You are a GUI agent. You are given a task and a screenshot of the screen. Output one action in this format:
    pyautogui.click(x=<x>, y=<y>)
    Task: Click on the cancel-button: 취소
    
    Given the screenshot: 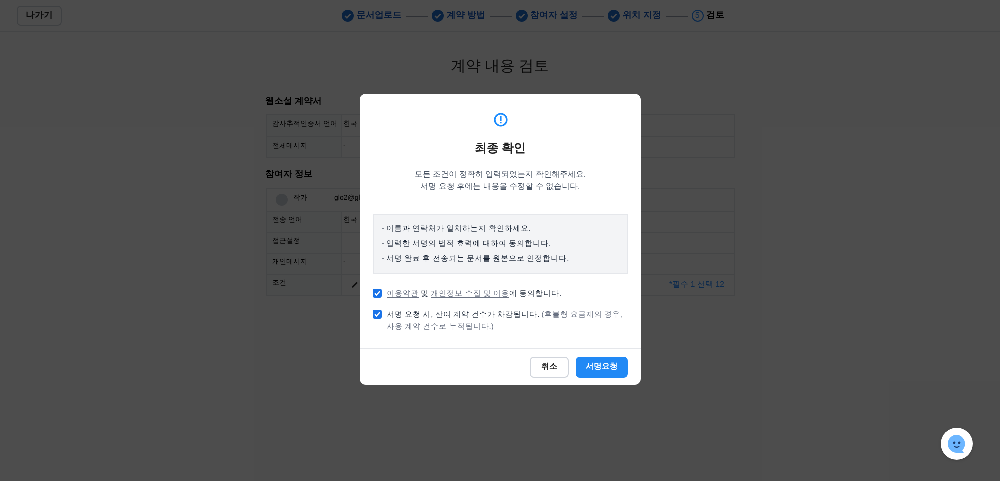 What is the action you would take?
    pyautogui.click(x=549, y=367)
    